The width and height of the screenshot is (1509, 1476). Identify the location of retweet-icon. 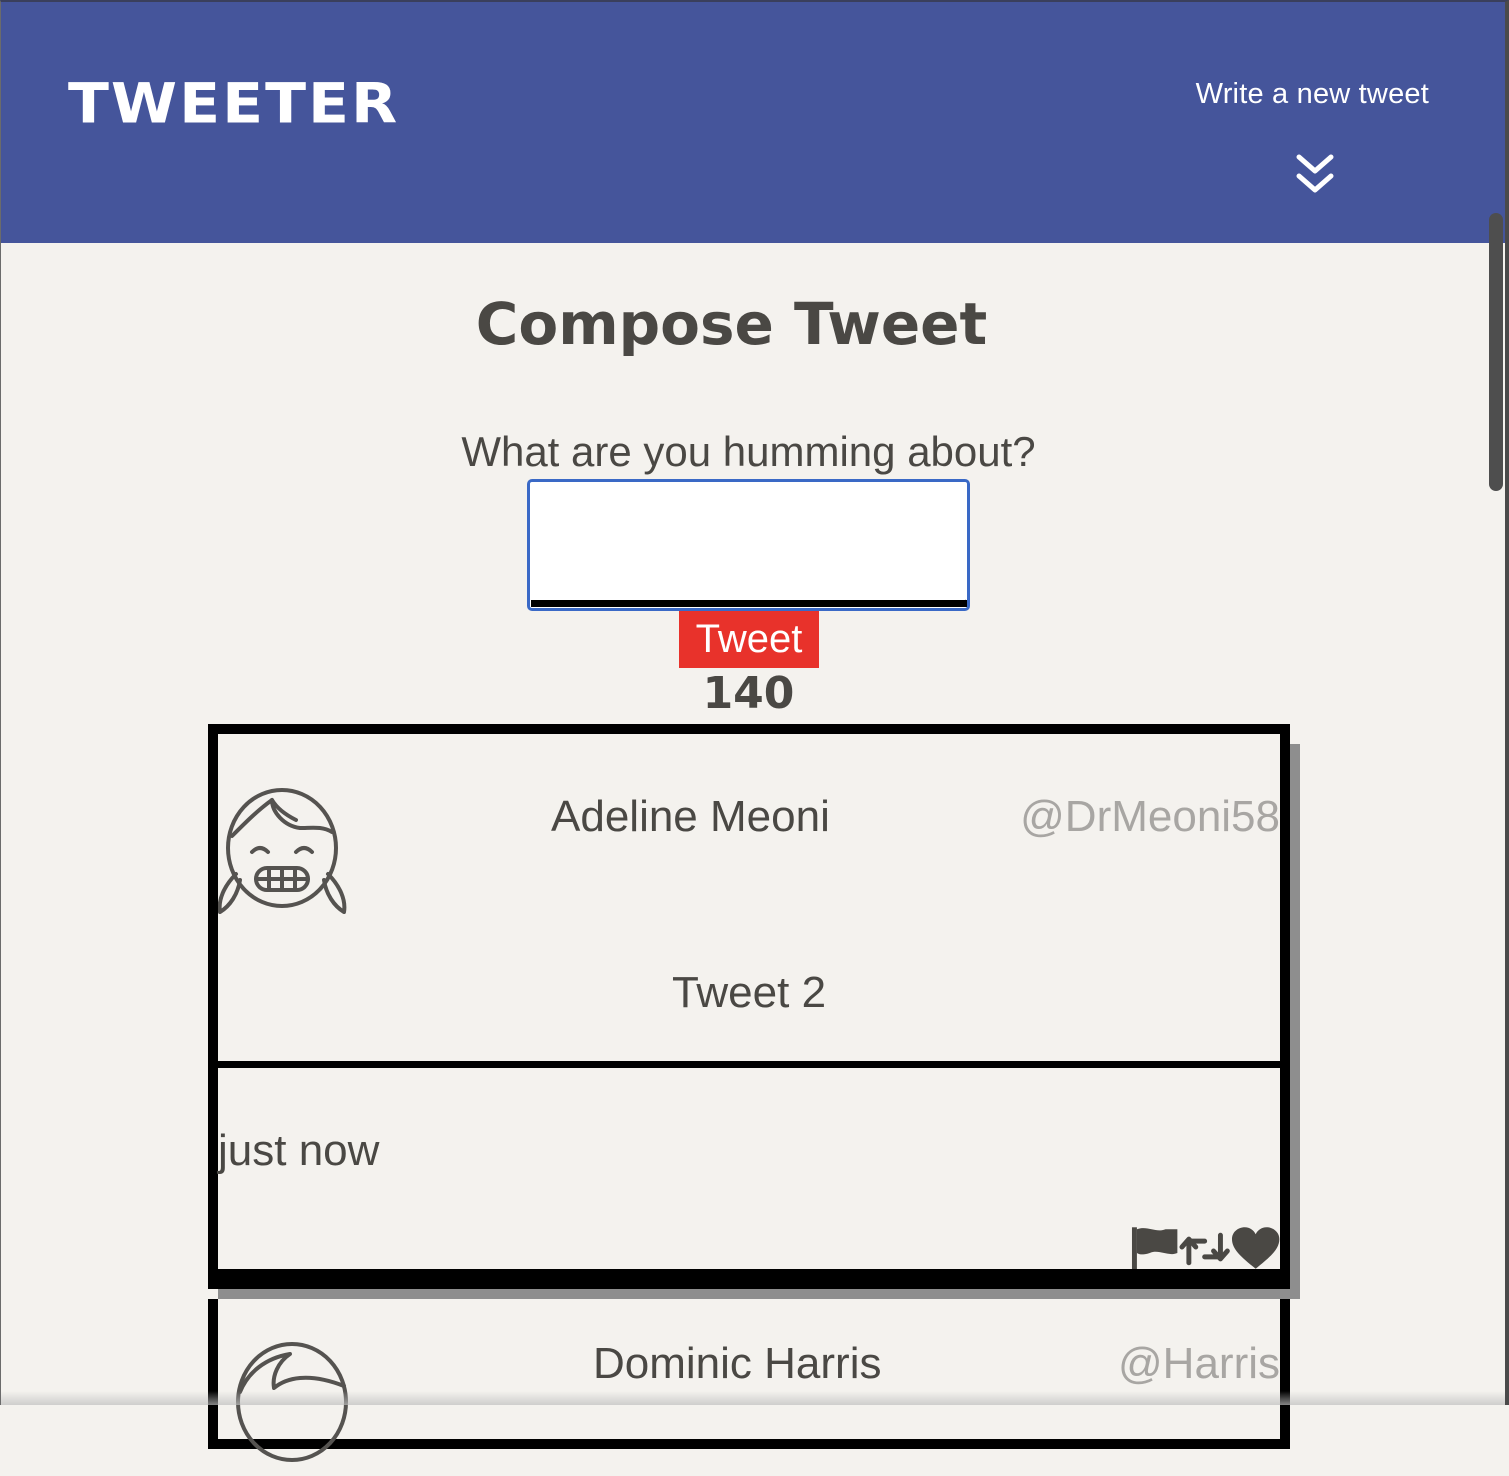
(1205, 1249).